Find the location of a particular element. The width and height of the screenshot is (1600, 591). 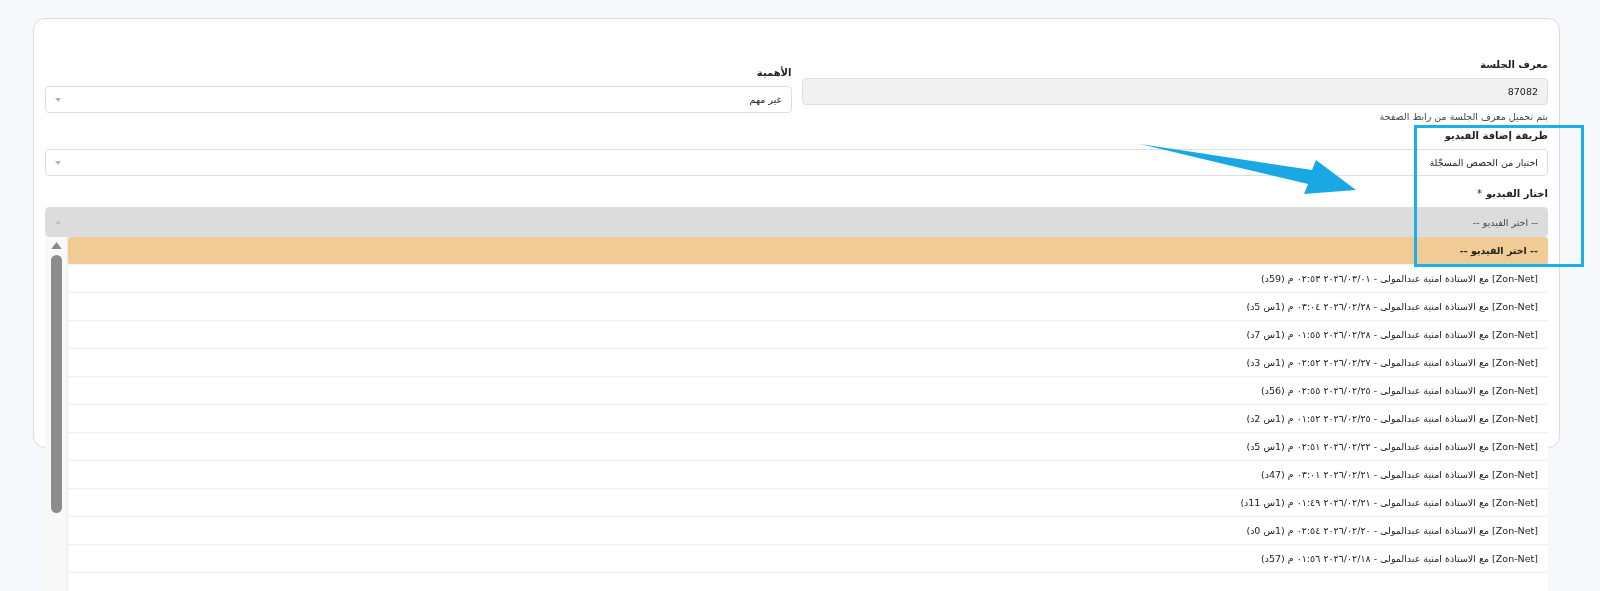

field-hint: يتم تحميل معرف الجلسة من رابط الصفحة is located at coordinates (1463, 116).